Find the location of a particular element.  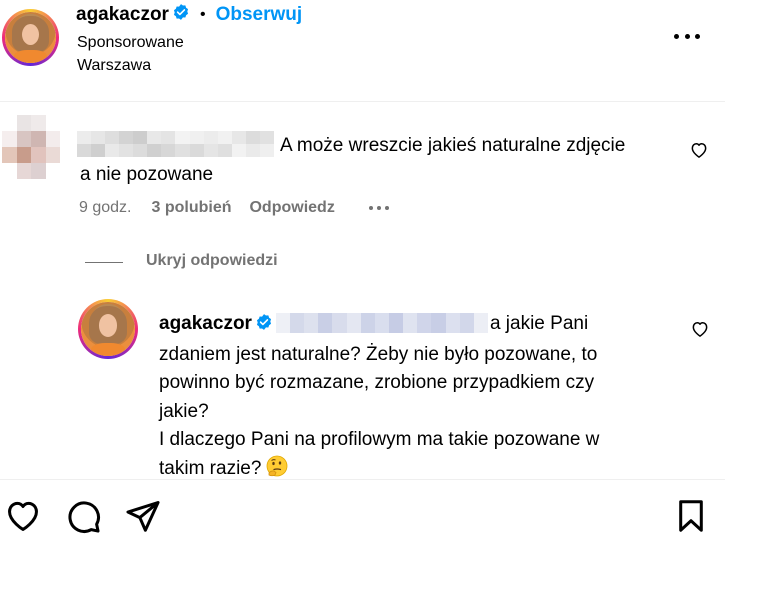

comment-time: 9 godz. is located at coordinates (105, 207).